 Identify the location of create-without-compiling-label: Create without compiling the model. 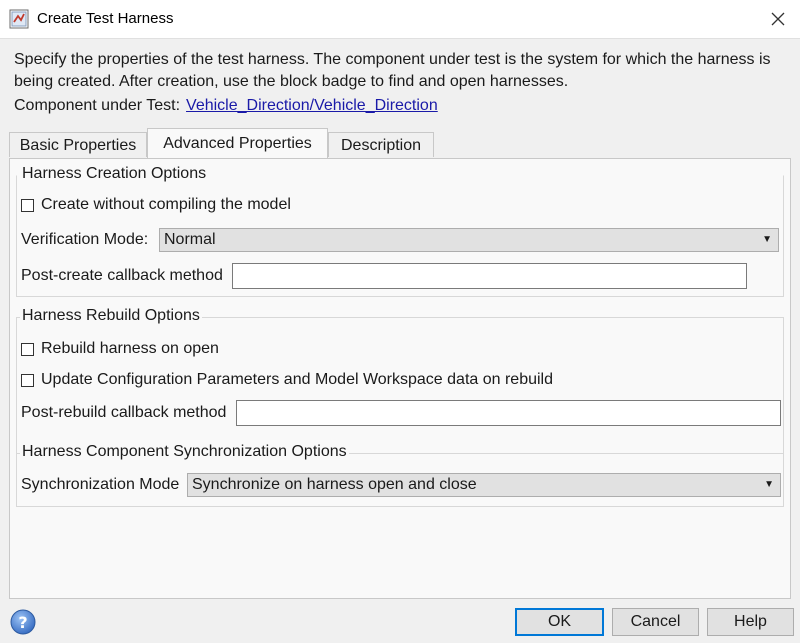
(166, 204).